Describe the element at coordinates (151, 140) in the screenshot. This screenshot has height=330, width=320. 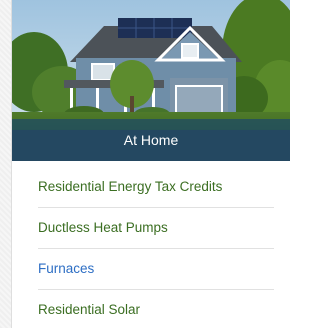
I see `hero-caption: At Home` at that location.